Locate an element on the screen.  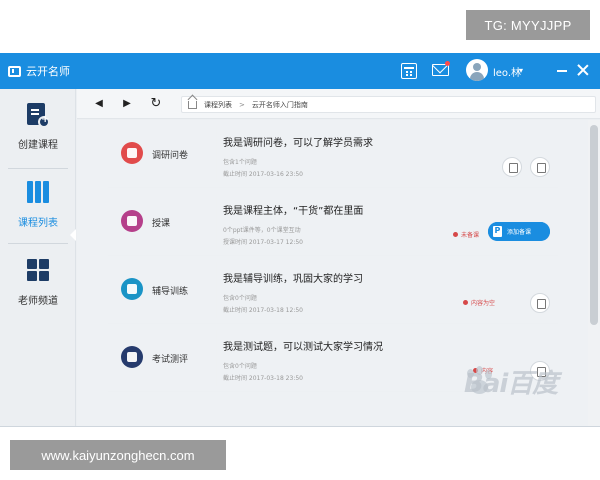
home-icon is located at coordinates (192, 104).